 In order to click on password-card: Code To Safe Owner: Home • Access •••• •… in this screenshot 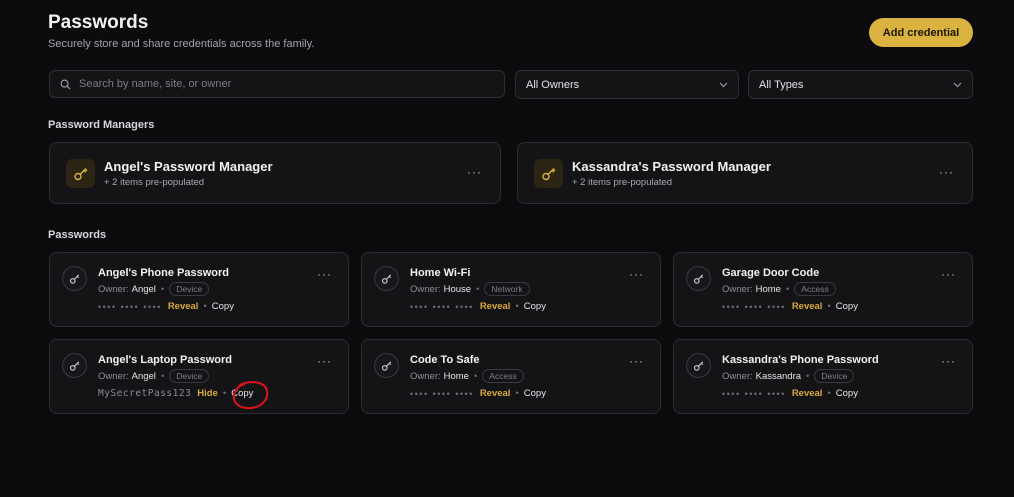, I will do `click(511, 376)`.